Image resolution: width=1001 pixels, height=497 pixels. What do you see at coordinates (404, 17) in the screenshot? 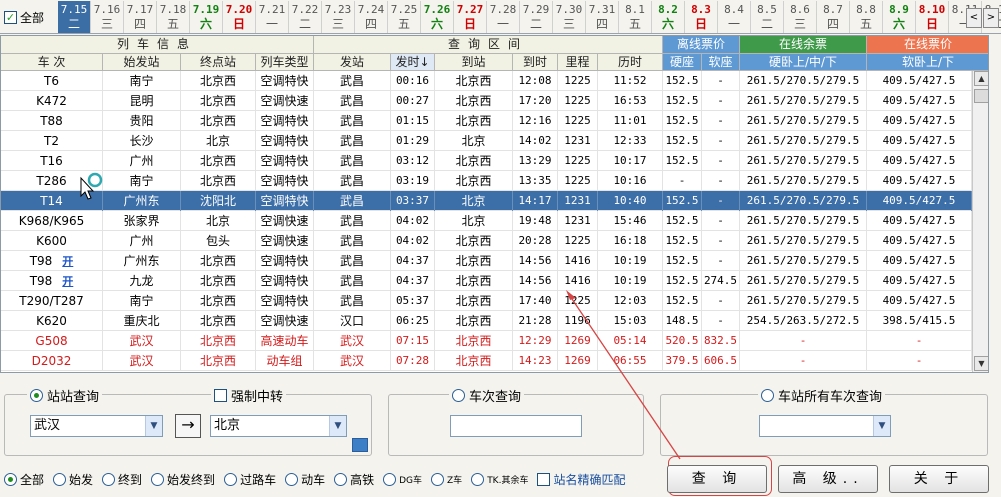
I see `date-tab: 7.25 五` at bounding box center [404, 17].